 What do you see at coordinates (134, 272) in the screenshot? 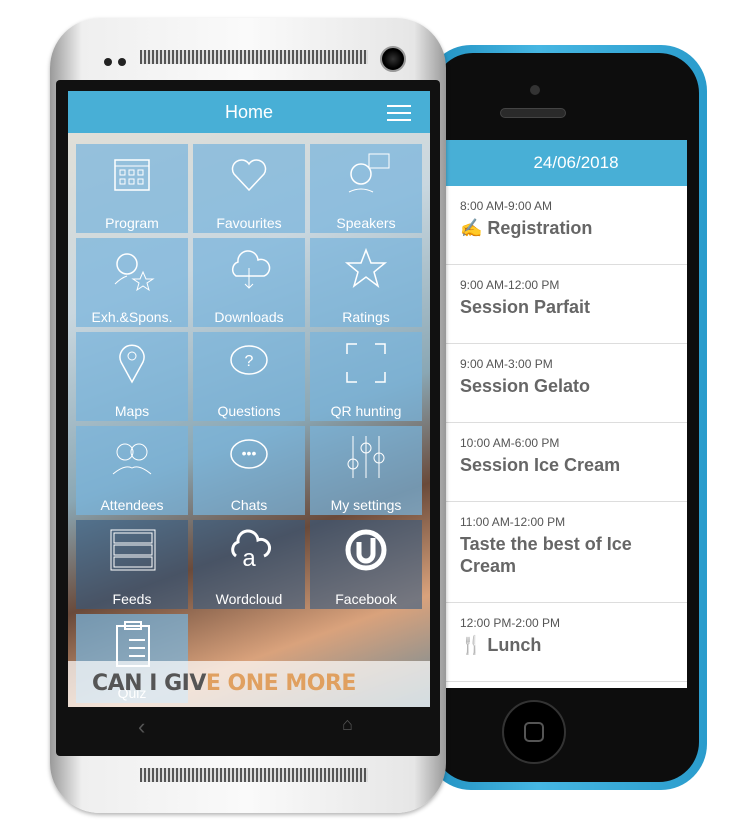
I see `person-star-icon` at bounding box center [134, 272].